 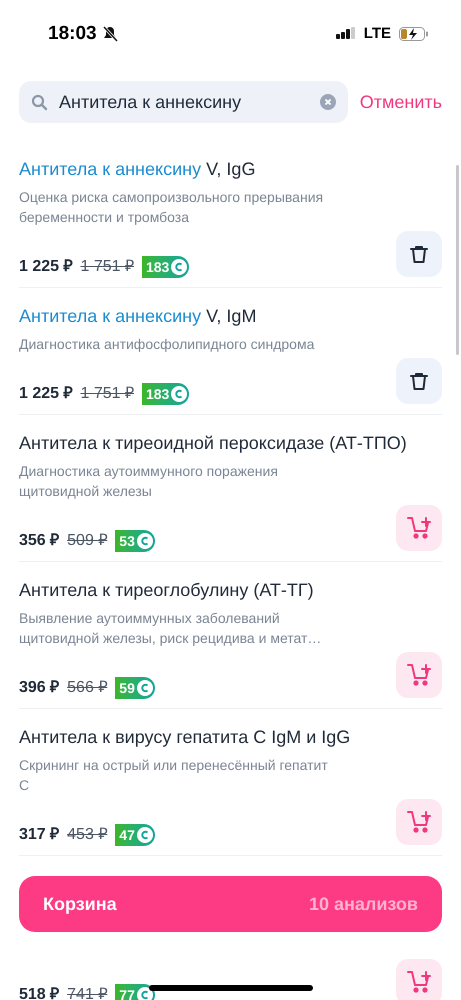 I want to click on old-price: 453 ₽, so click(x=87, y=835).